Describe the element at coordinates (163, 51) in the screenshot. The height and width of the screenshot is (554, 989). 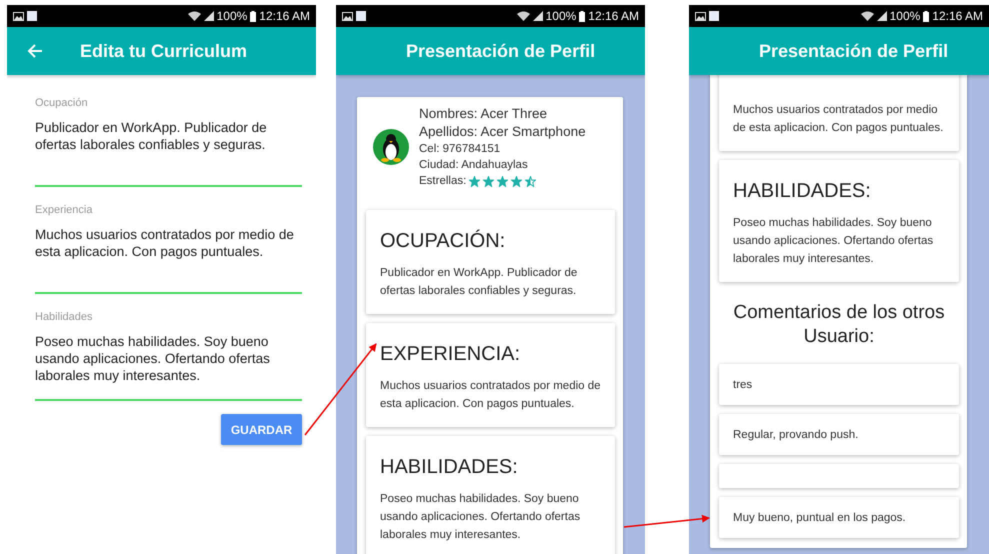
I see `screen-title: Edita tu Curriculum` at that location.